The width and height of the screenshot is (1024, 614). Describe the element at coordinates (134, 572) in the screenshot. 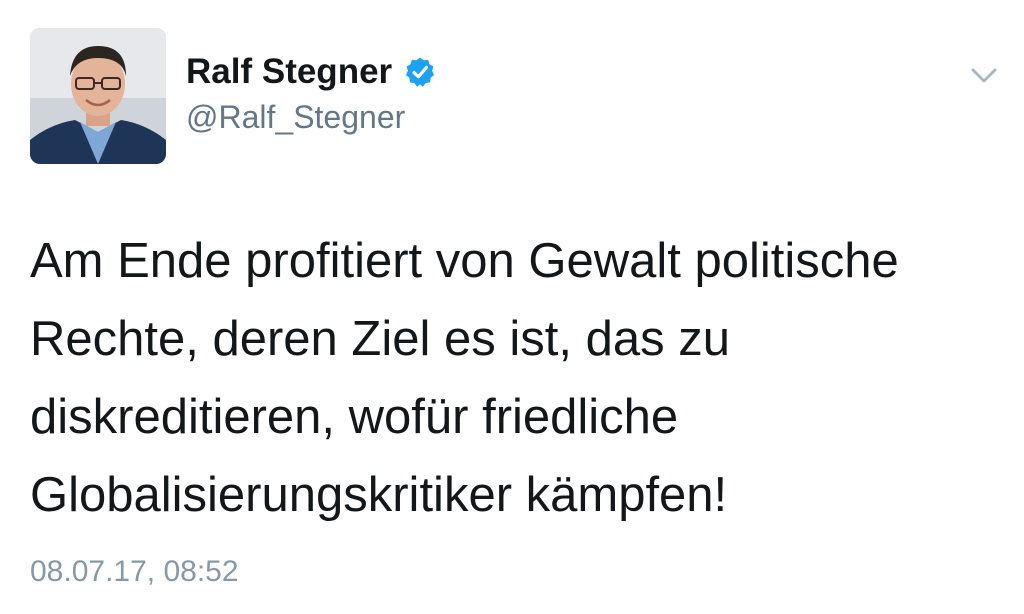

I see `tweet-timestamp: 08.07.17, 08:52` at that location.